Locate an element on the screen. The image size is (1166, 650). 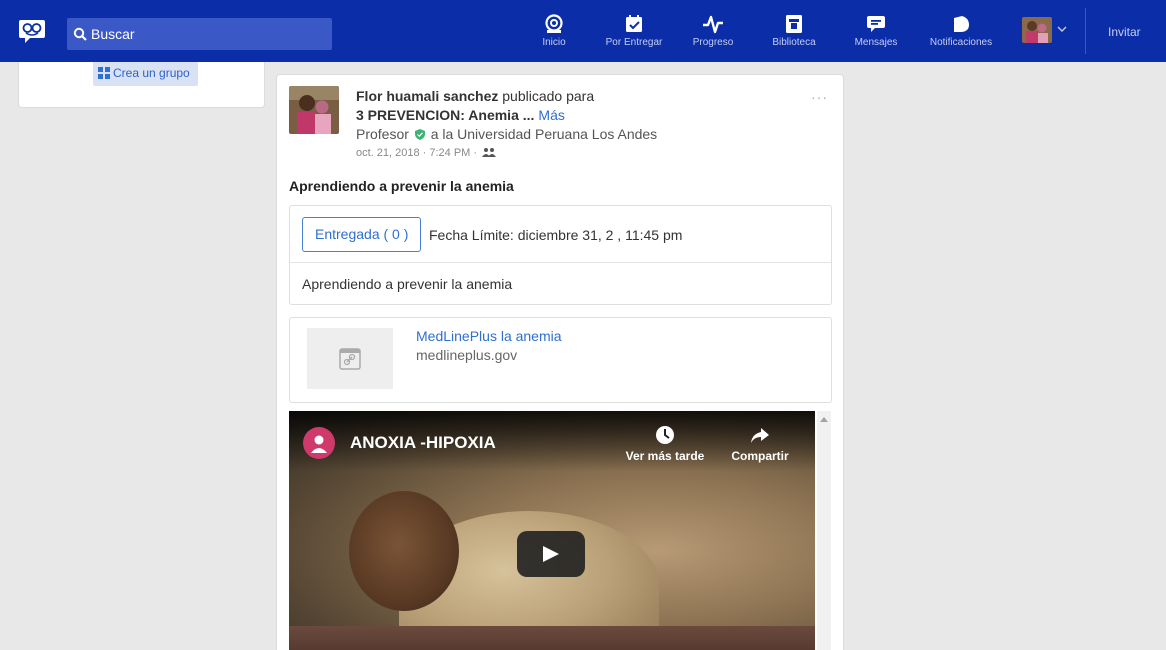
create-group-label: Crea un grupo is located at coordinates (151, 73).